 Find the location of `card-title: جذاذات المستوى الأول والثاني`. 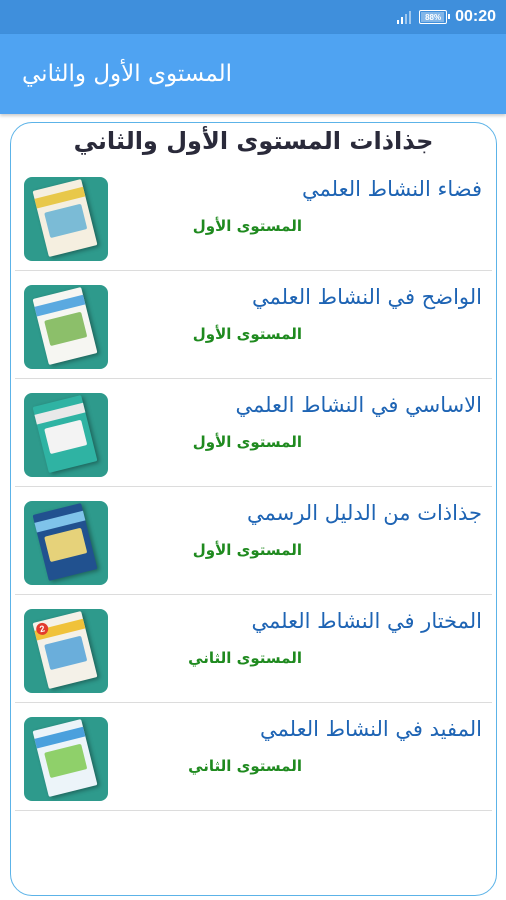

card-title: جذاذات المستوى الأول والثاني is located at coordinates (253, 141).